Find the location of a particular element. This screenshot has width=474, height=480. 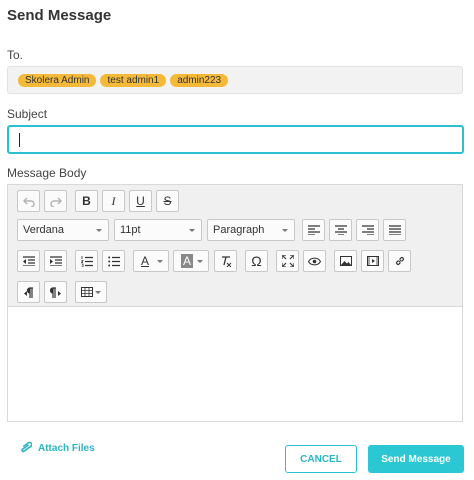

clear-formatting-button is located at coordinates (225, 261).